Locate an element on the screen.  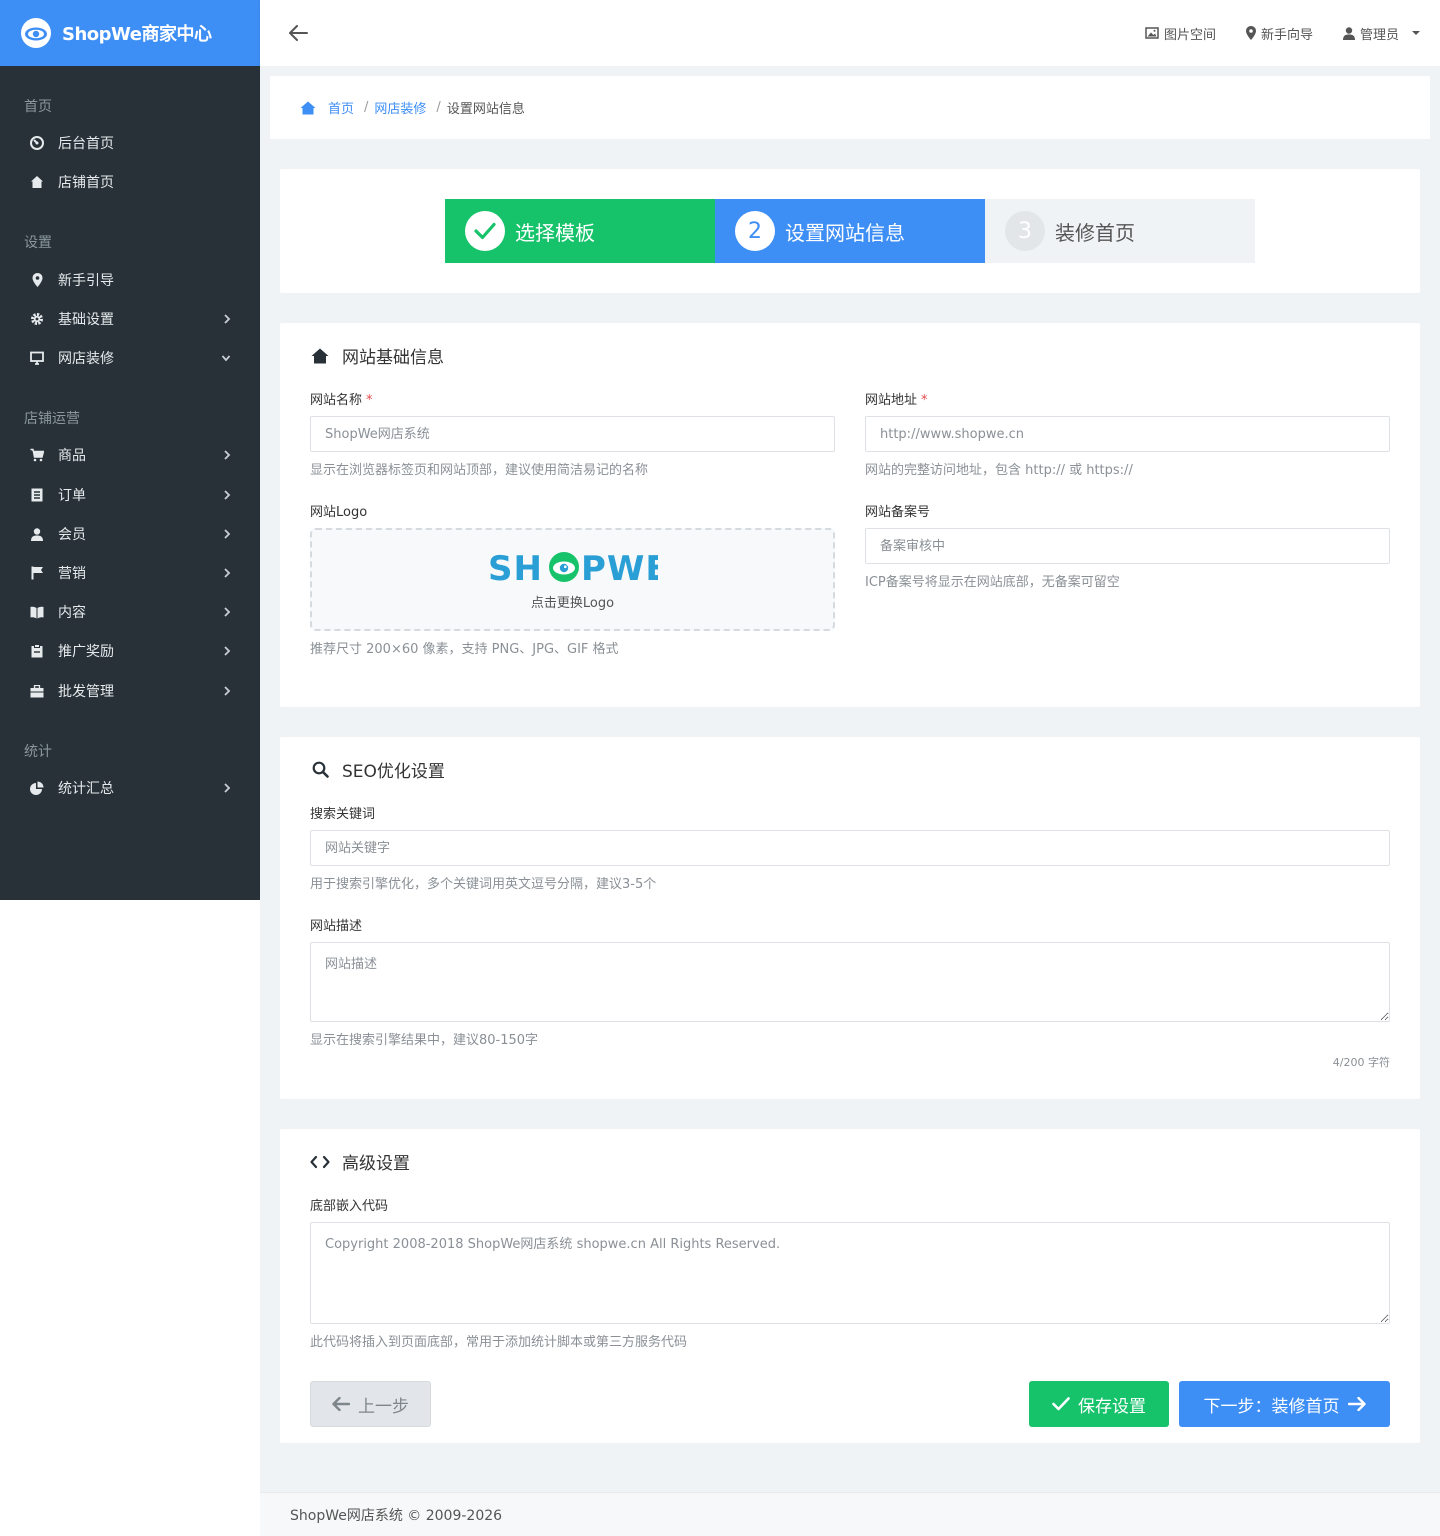
section-title: 网站基础信息 is located at coordinates (393, 358).